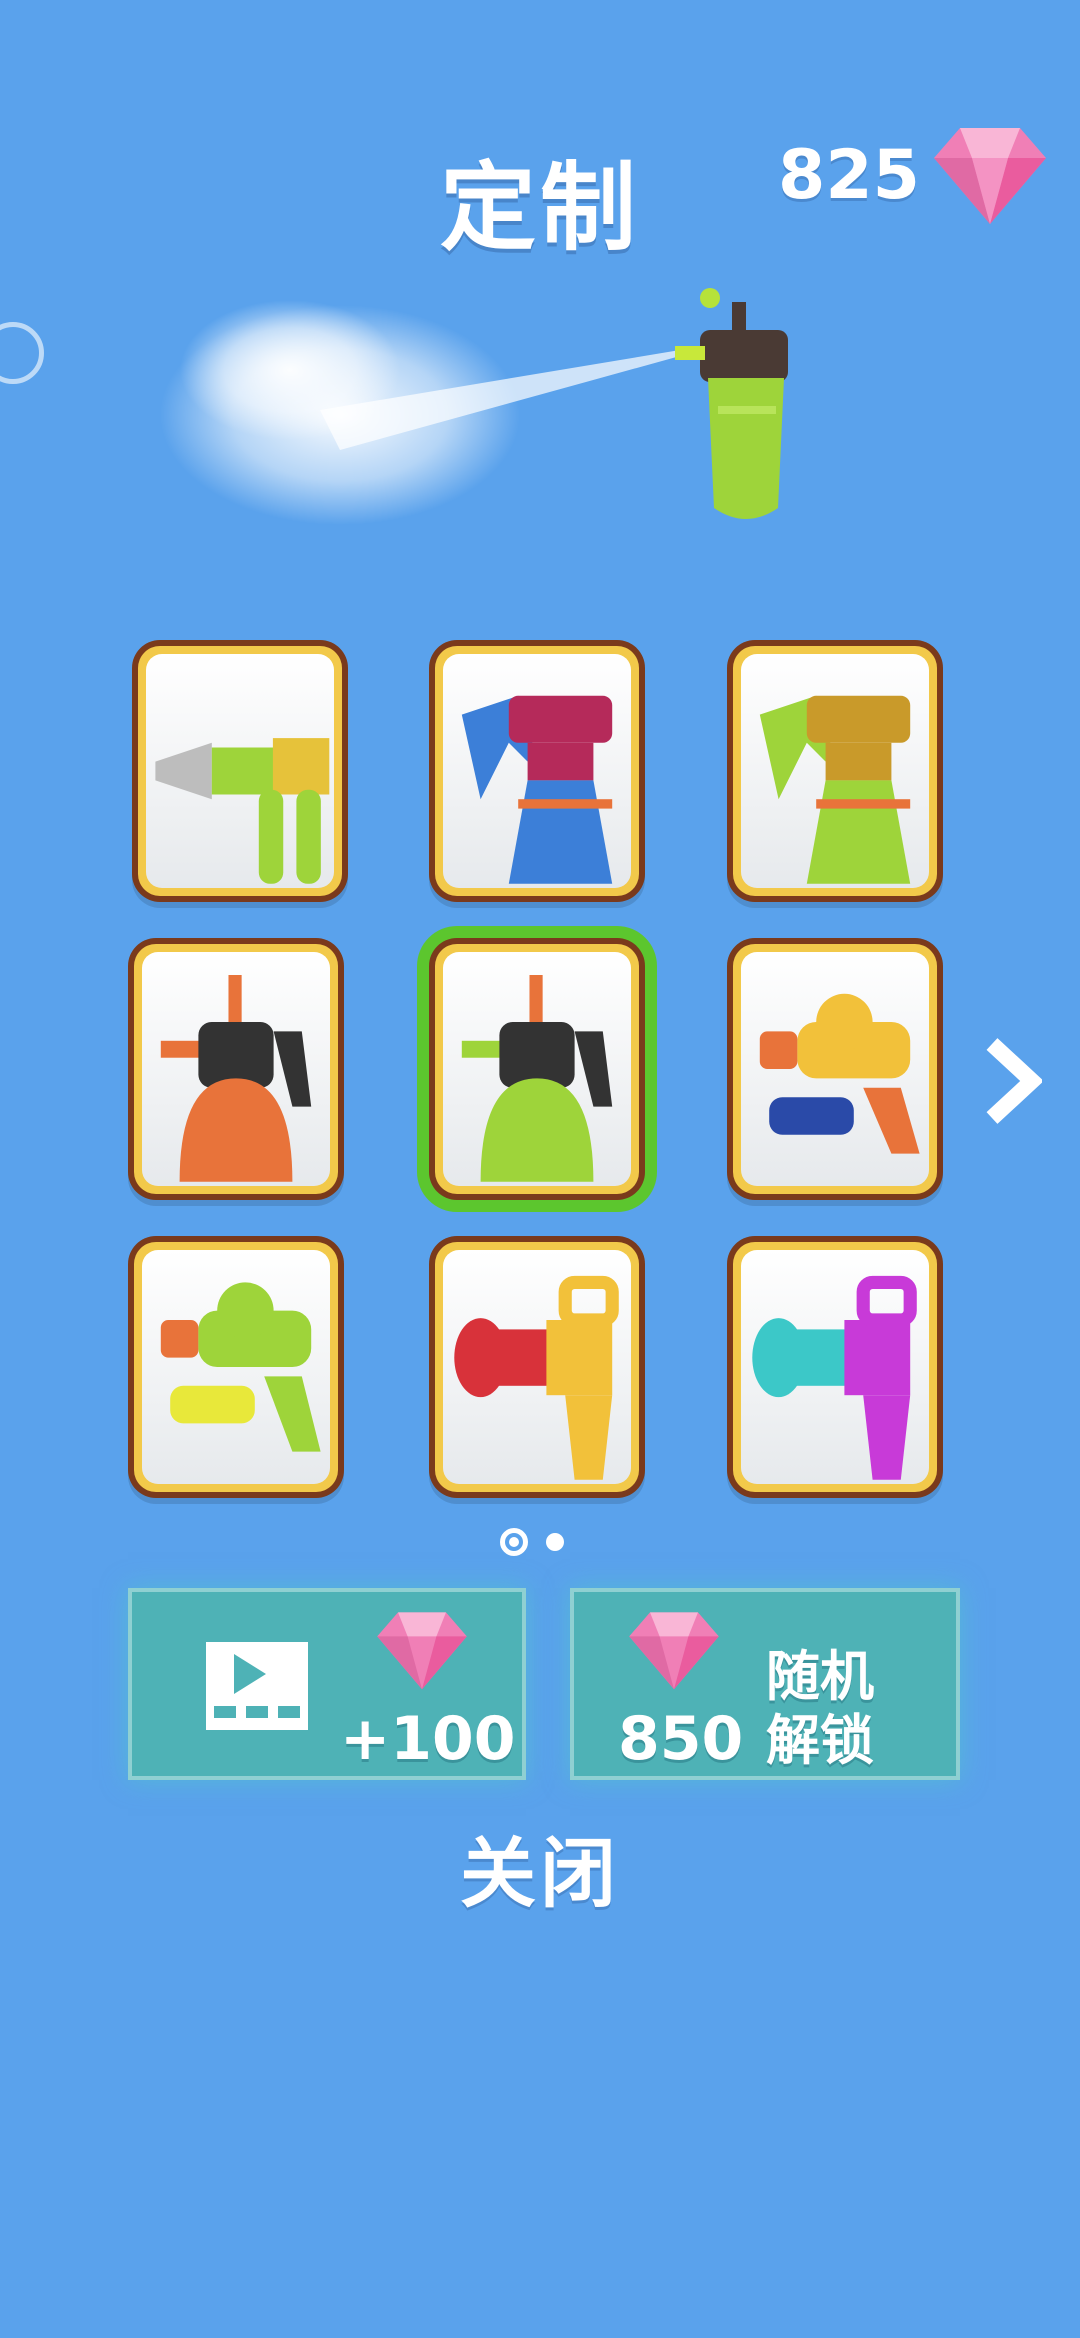 The image size is (1080, 2338). I want to click on unlock-price: 850, so click(681, 1739).